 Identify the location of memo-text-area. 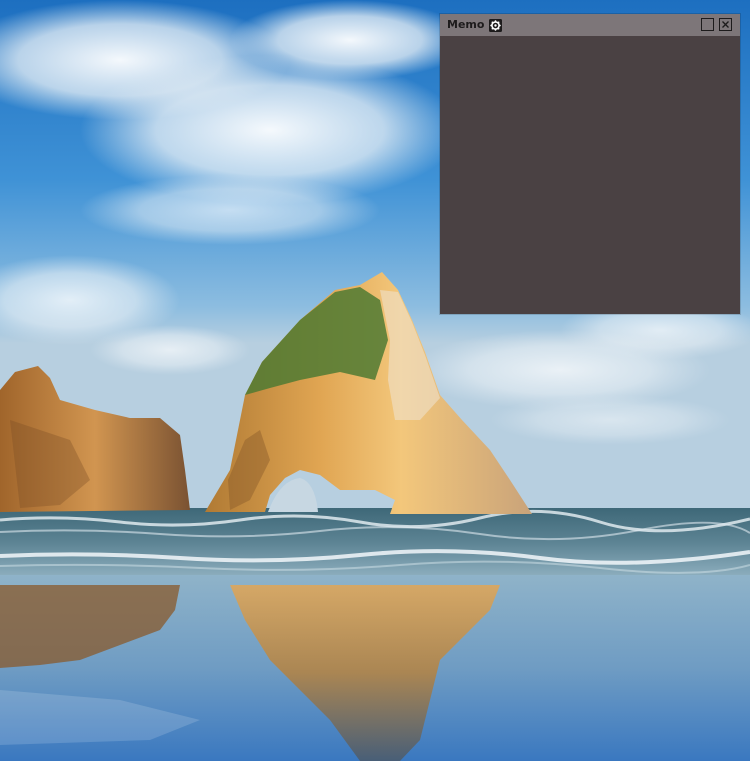
(590, 175).